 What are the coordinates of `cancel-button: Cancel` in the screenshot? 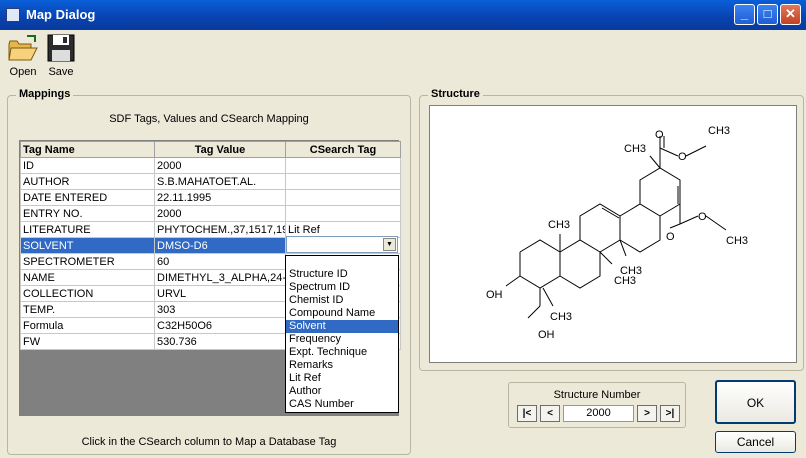 It's located at (755, 442).